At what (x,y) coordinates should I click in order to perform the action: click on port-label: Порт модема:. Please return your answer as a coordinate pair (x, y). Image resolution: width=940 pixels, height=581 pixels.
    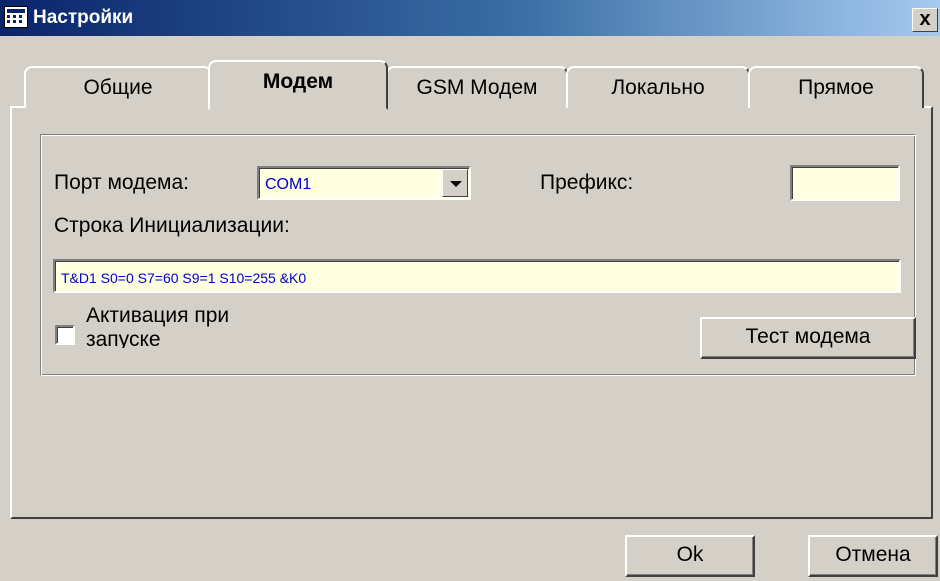
    Looking at the image, I should click on (121, 182).